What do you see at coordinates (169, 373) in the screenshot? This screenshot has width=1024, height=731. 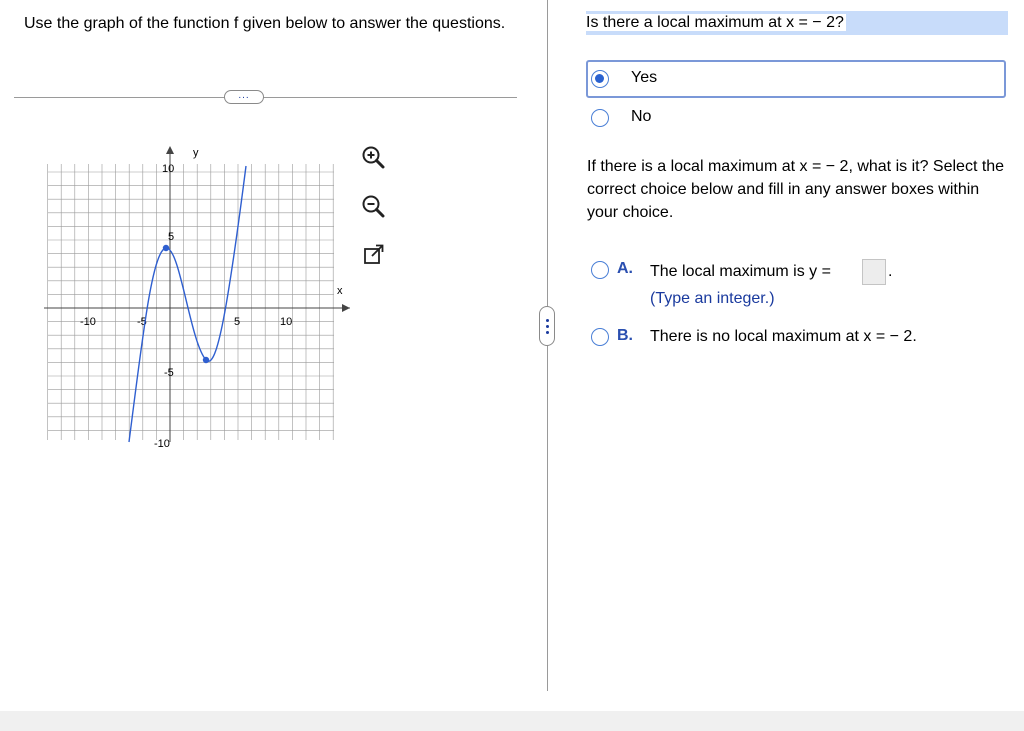 I see `y-tick-label: -5` at bounding box center [169, 373].